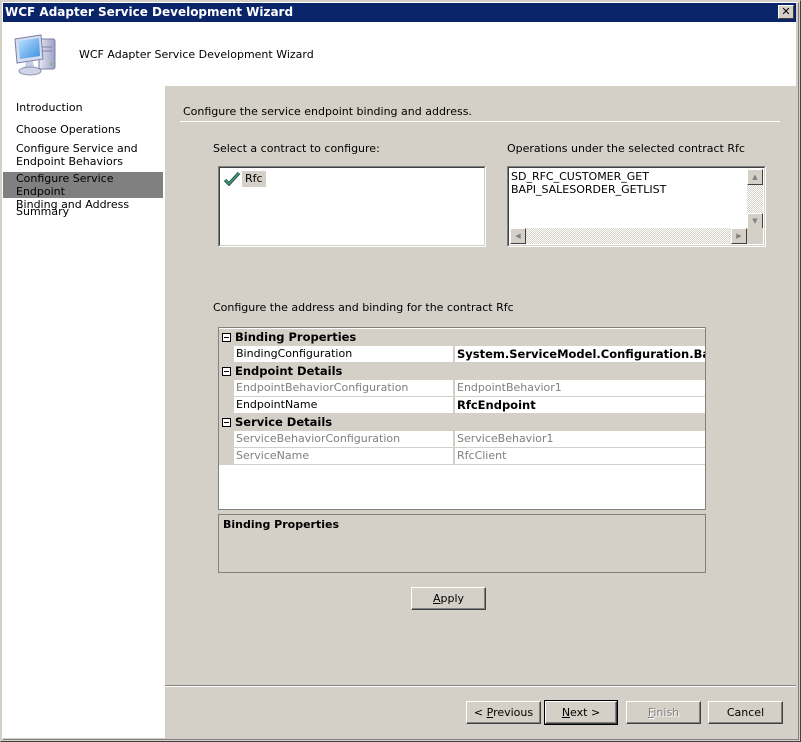  I want to click on arrow-right-icon: ▶, so click(739, 236).